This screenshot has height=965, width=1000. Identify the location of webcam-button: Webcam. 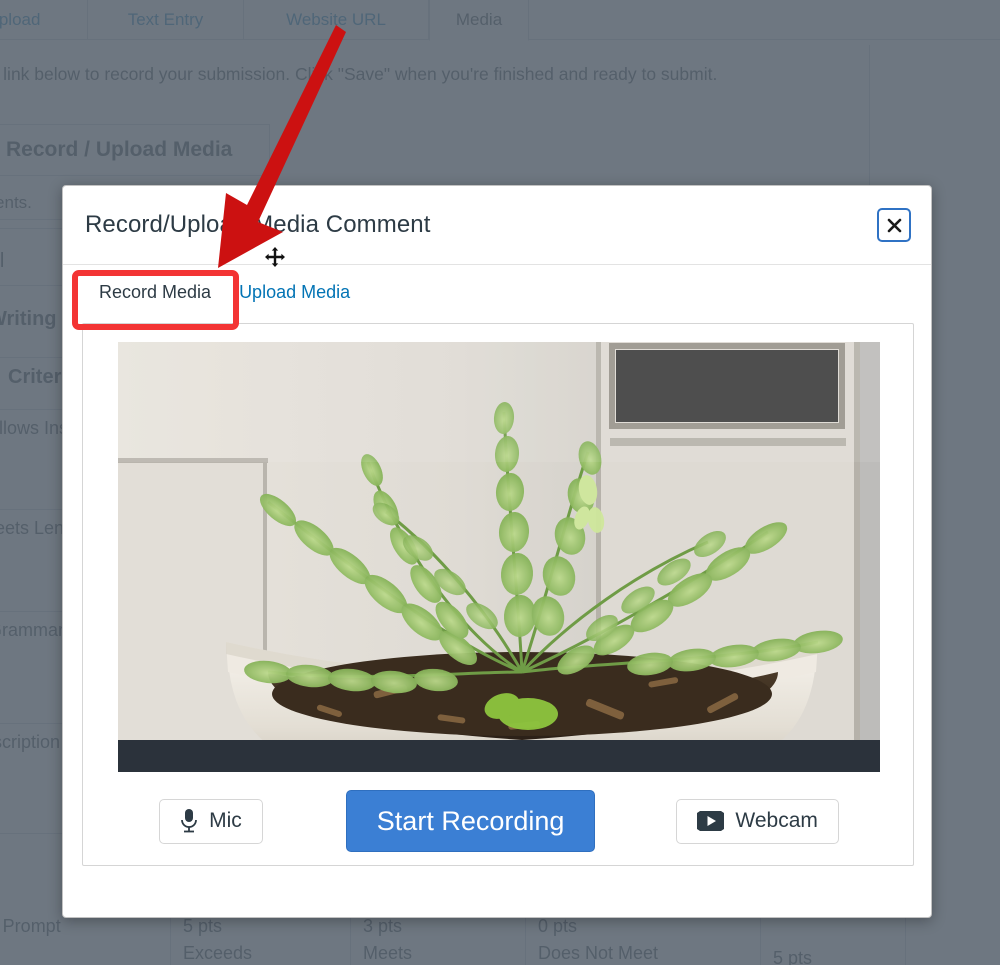
(757, 821).